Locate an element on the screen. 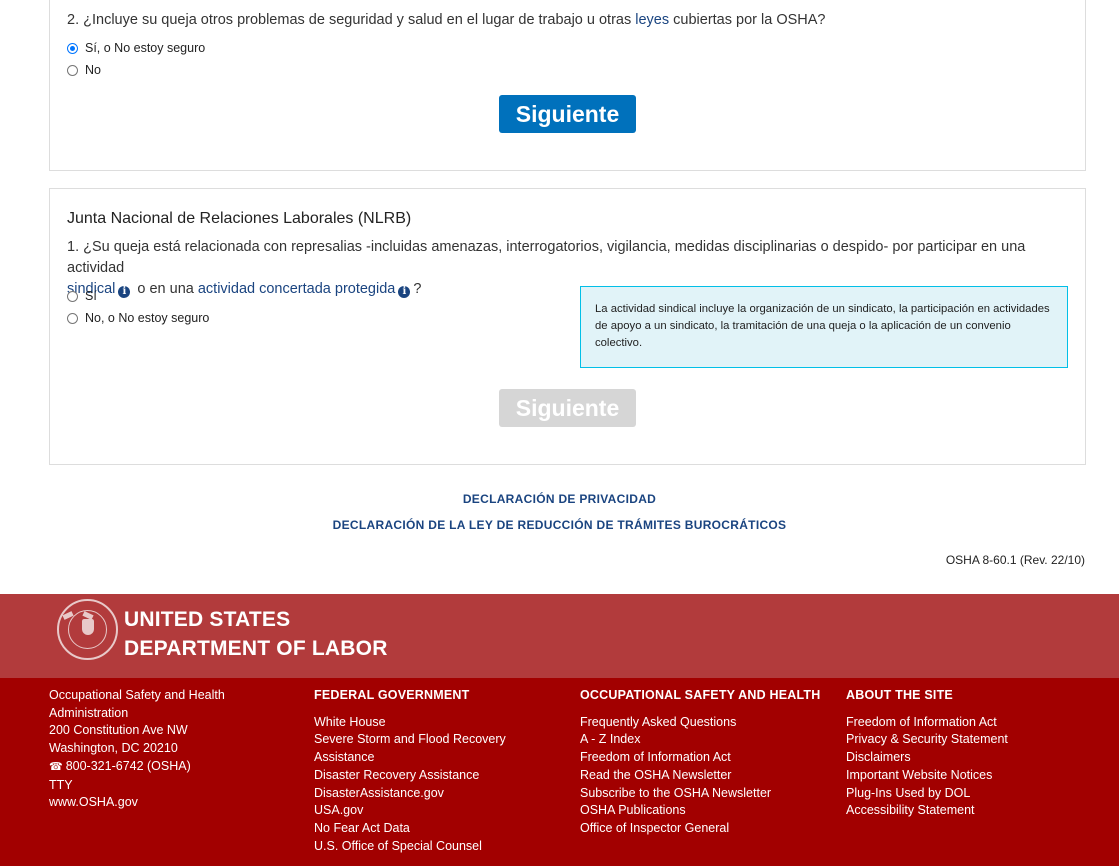 The width and height of the screenshot is (1119, 866). footer-link: OSHA Publications is located at coordinates (705, 811).